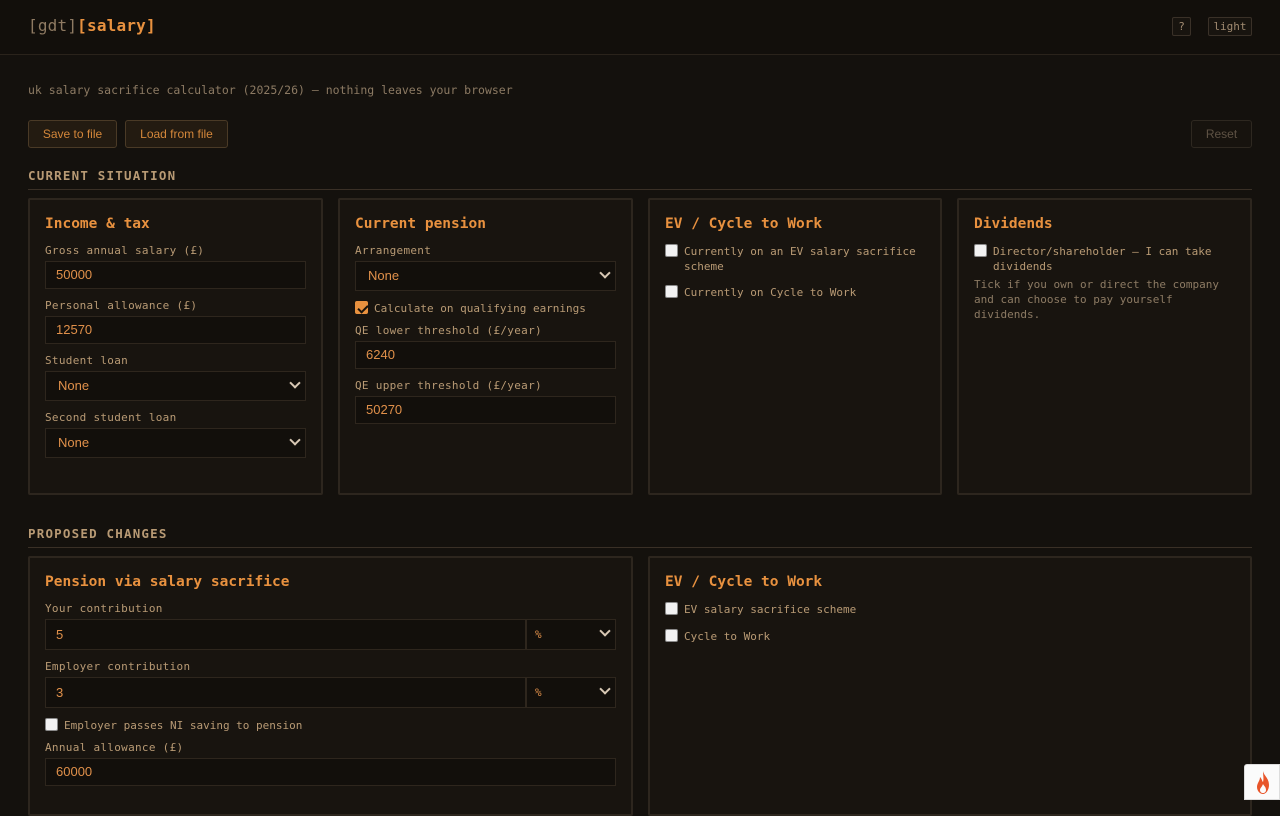 This screenshot has height=816, width=1280. What do you see at coordinates (116, 25) in the screenshot?
I see `brand-name: [salary]` at bounding box center [116, 25].